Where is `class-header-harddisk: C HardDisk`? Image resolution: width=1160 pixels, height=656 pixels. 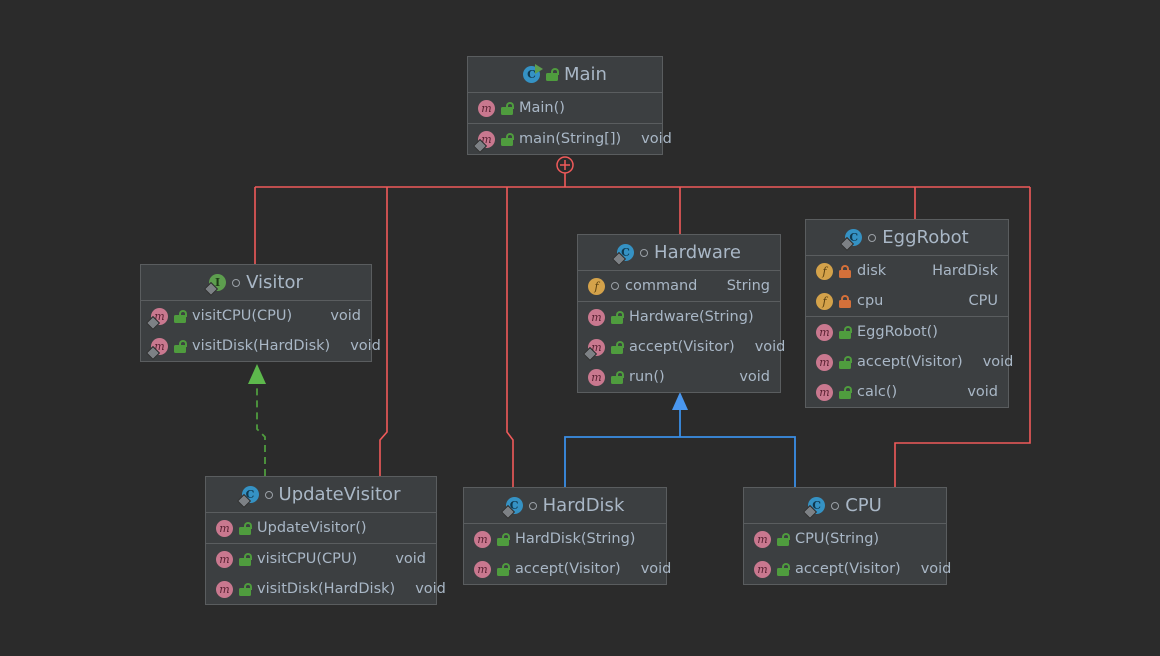 class-header-harddisk: C HardDisk is located at coordinates (565, 506).